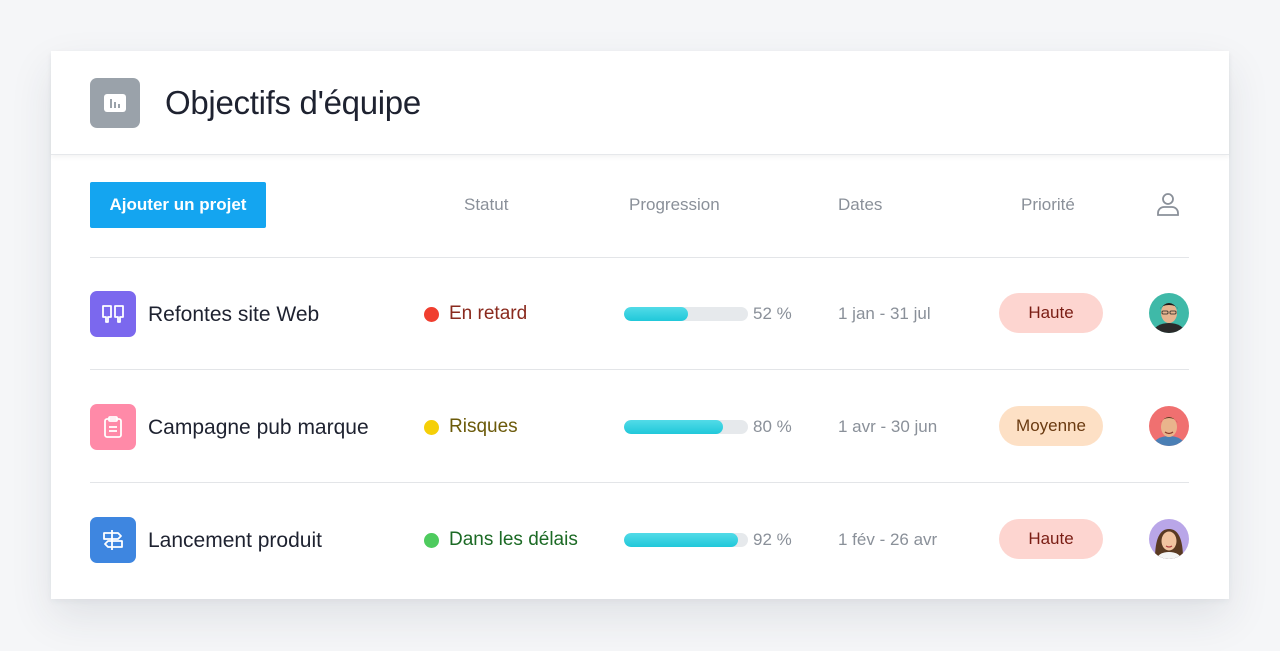 The width and height of the screenshot is (1280, 651). I want to click on progress-percent: 92 %, so click(772, 539).